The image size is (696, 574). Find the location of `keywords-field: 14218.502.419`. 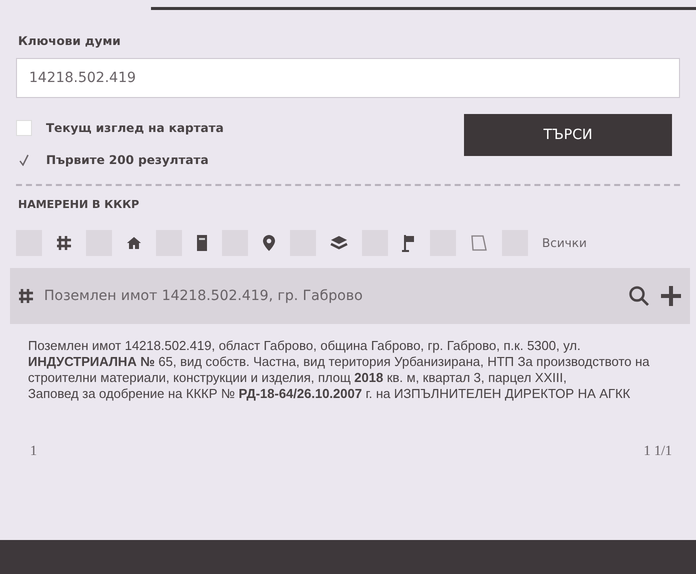

keywords-field: 14218.502.419 is located at coordinates (348, 78).